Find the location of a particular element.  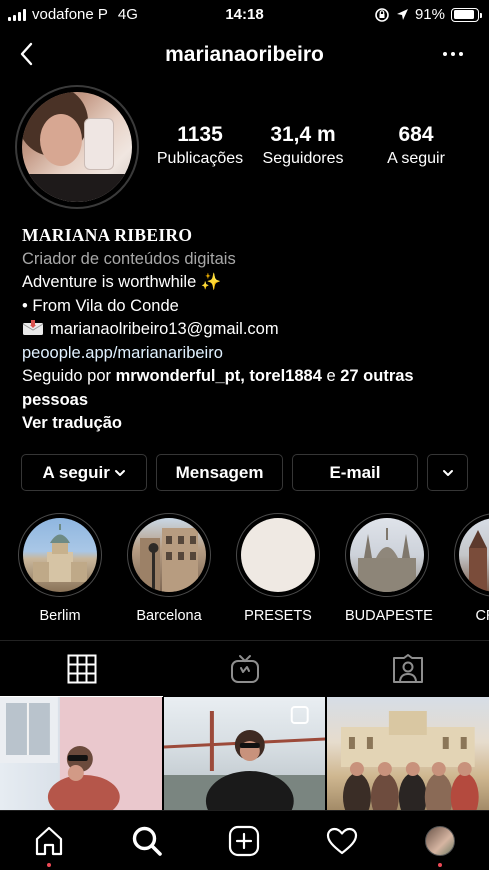

posts-grid is located at coordinates (244, 753).